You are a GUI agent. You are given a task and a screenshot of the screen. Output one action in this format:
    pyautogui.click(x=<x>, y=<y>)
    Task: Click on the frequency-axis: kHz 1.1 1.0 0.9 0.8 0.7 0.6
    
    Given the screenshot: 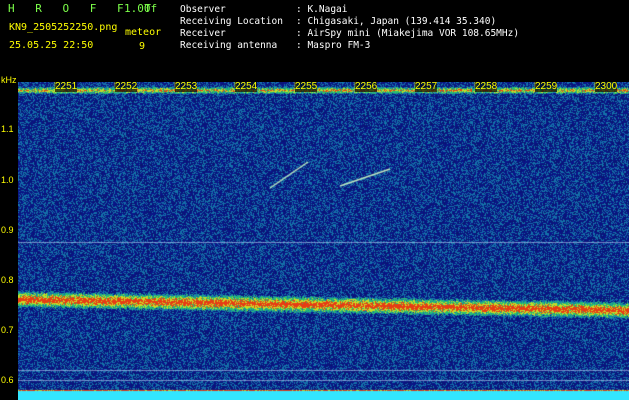 What is the action you would take?
    pyautogui.click(x=9, y=237)
    